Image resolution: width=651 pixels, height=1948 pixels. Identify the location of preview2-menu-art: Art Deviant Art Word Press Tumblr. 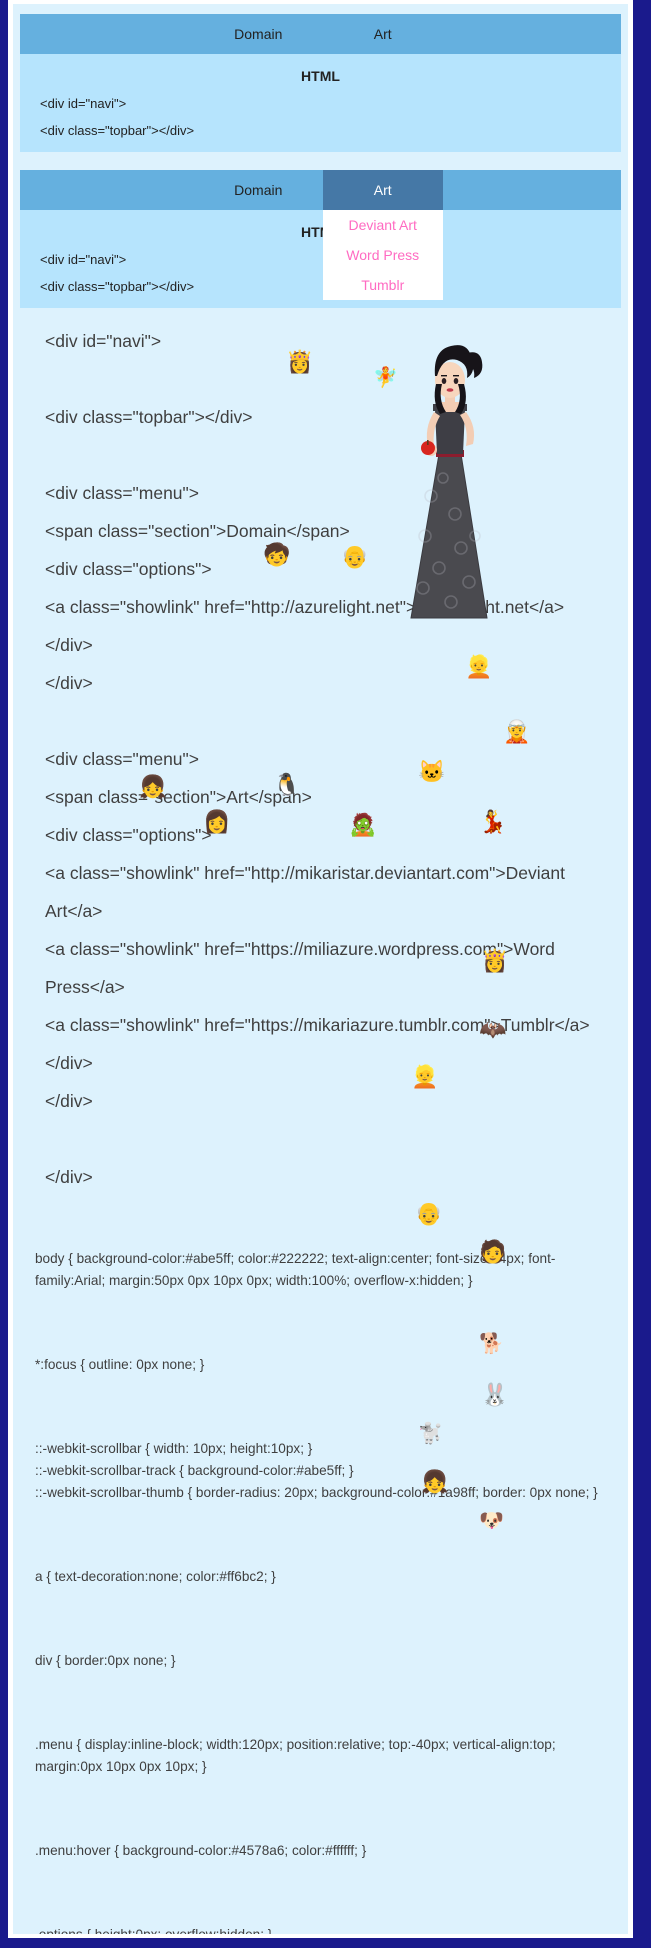
(382, 235).